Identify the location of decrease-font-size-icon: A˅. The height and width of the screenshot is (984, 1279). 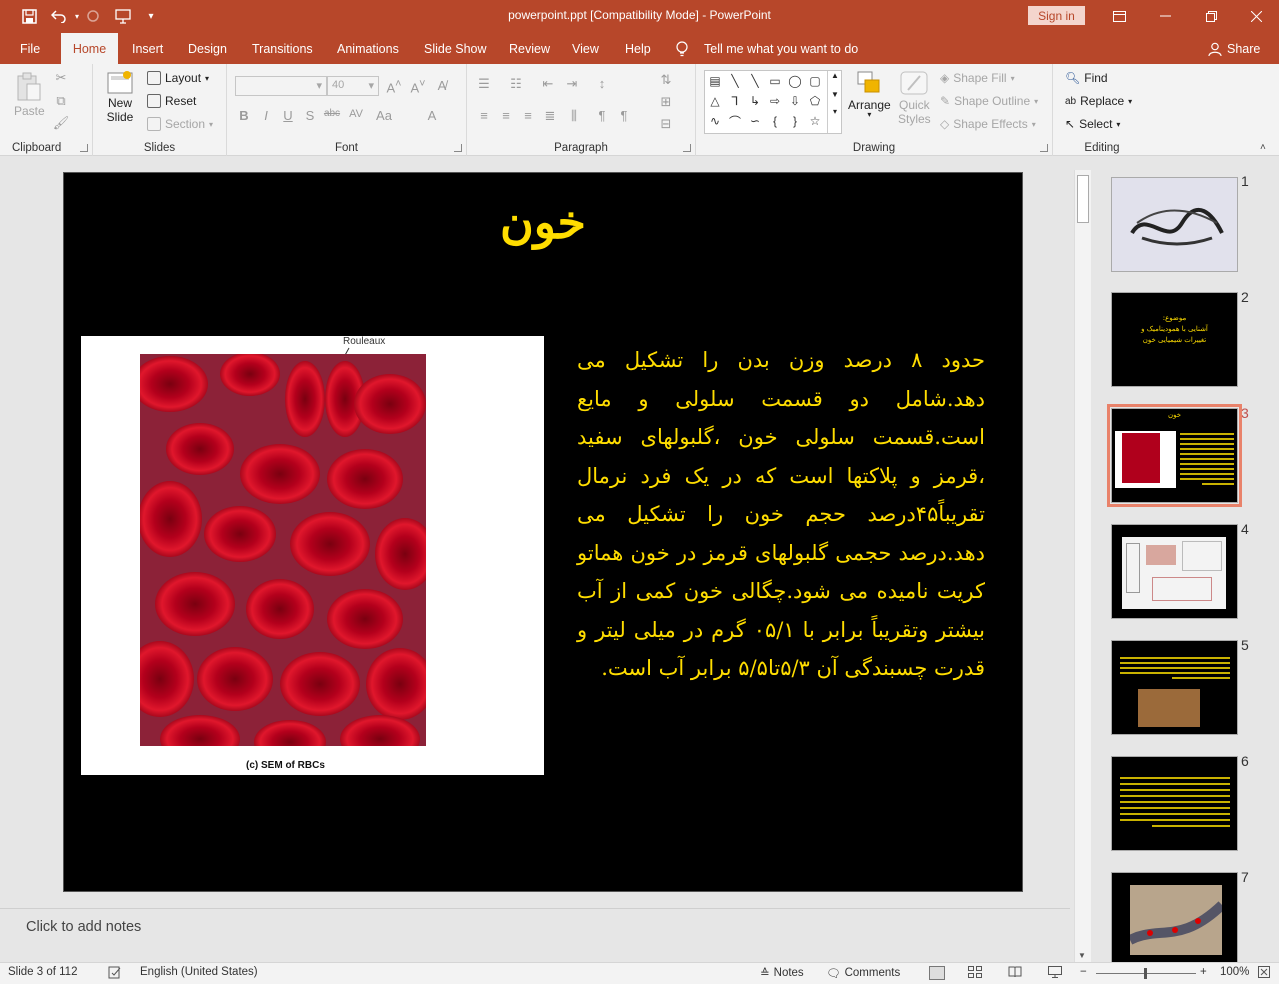
(418, 86).